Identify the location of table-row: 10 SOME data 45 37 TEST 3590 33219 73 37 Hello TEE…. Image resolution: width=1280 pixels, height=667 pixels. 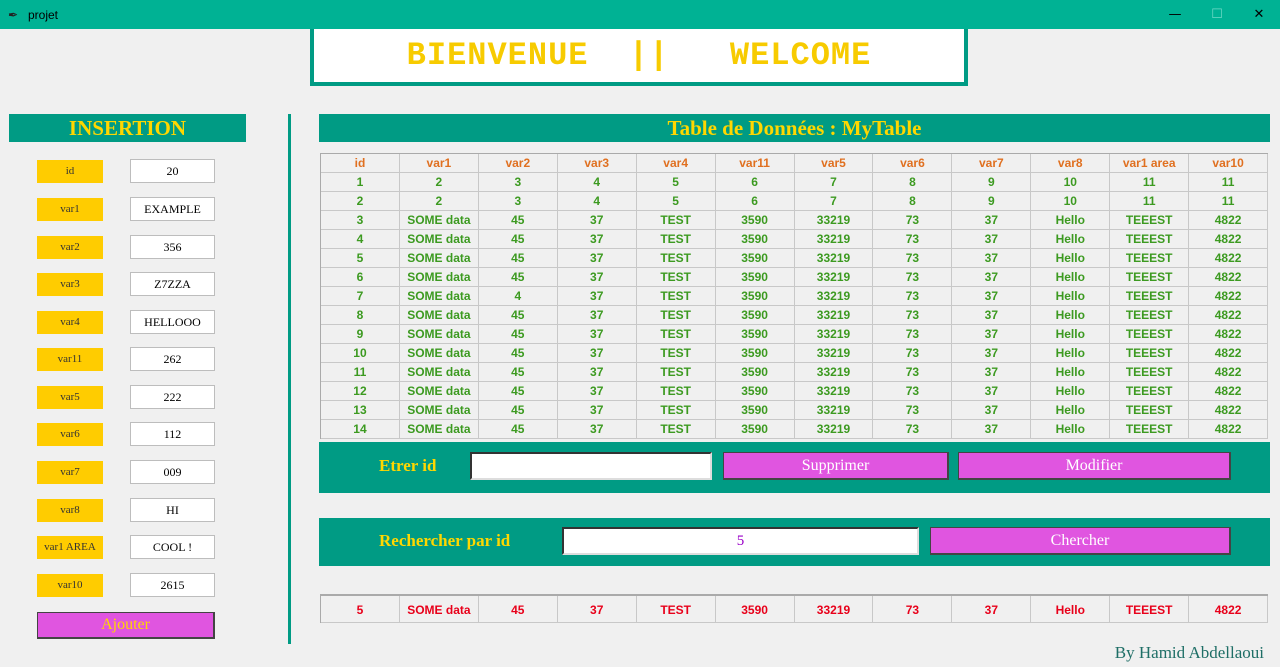
(795, 353).